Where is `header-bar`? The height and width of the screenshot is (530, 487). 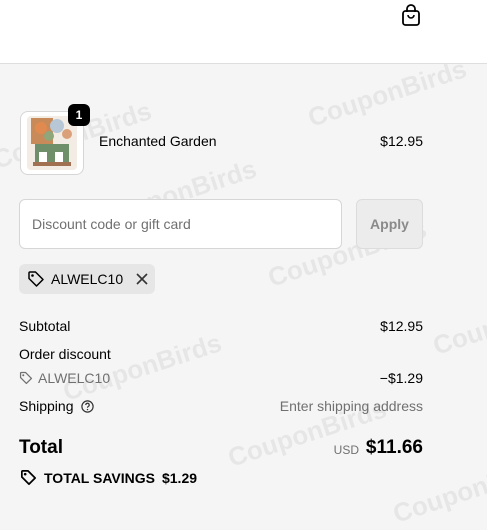 header-bar is located at coordinates (243, 32).